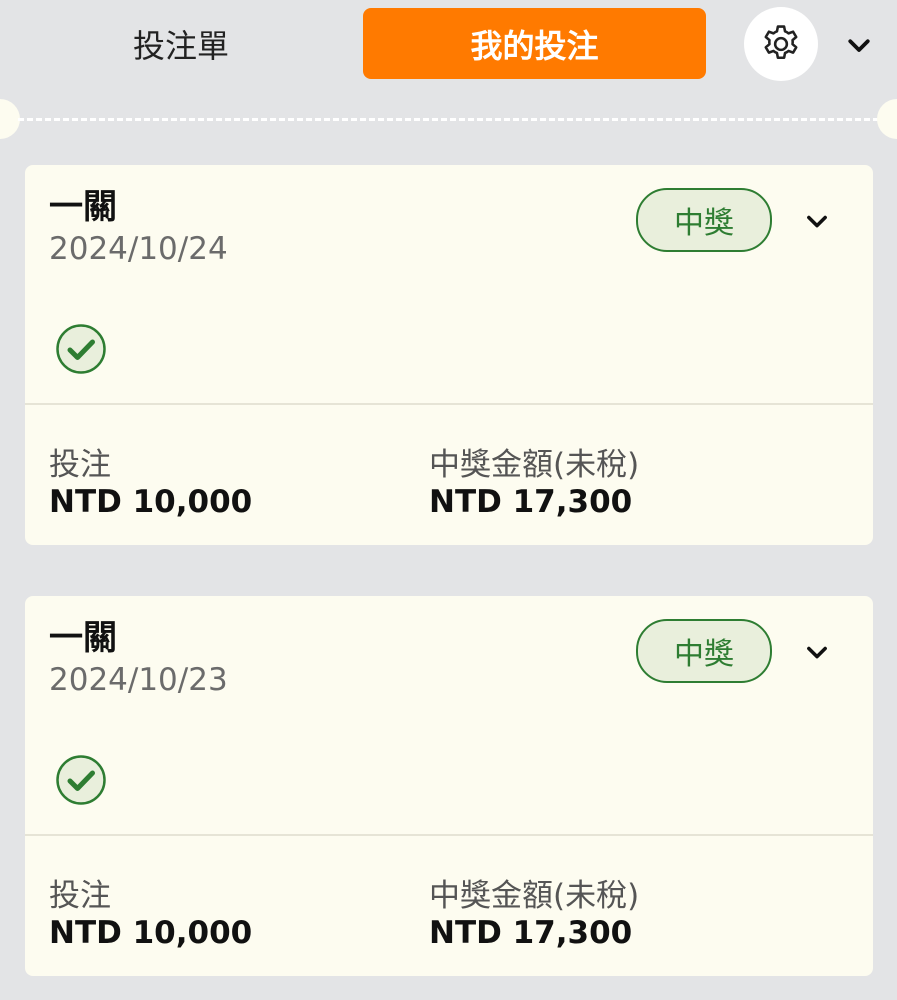 The width and height of the screenshot is (897, 1000). Describe the element at coordinates (534, 43) in the screenshot. I see `tab-my-bets: 我的投注` at that location.